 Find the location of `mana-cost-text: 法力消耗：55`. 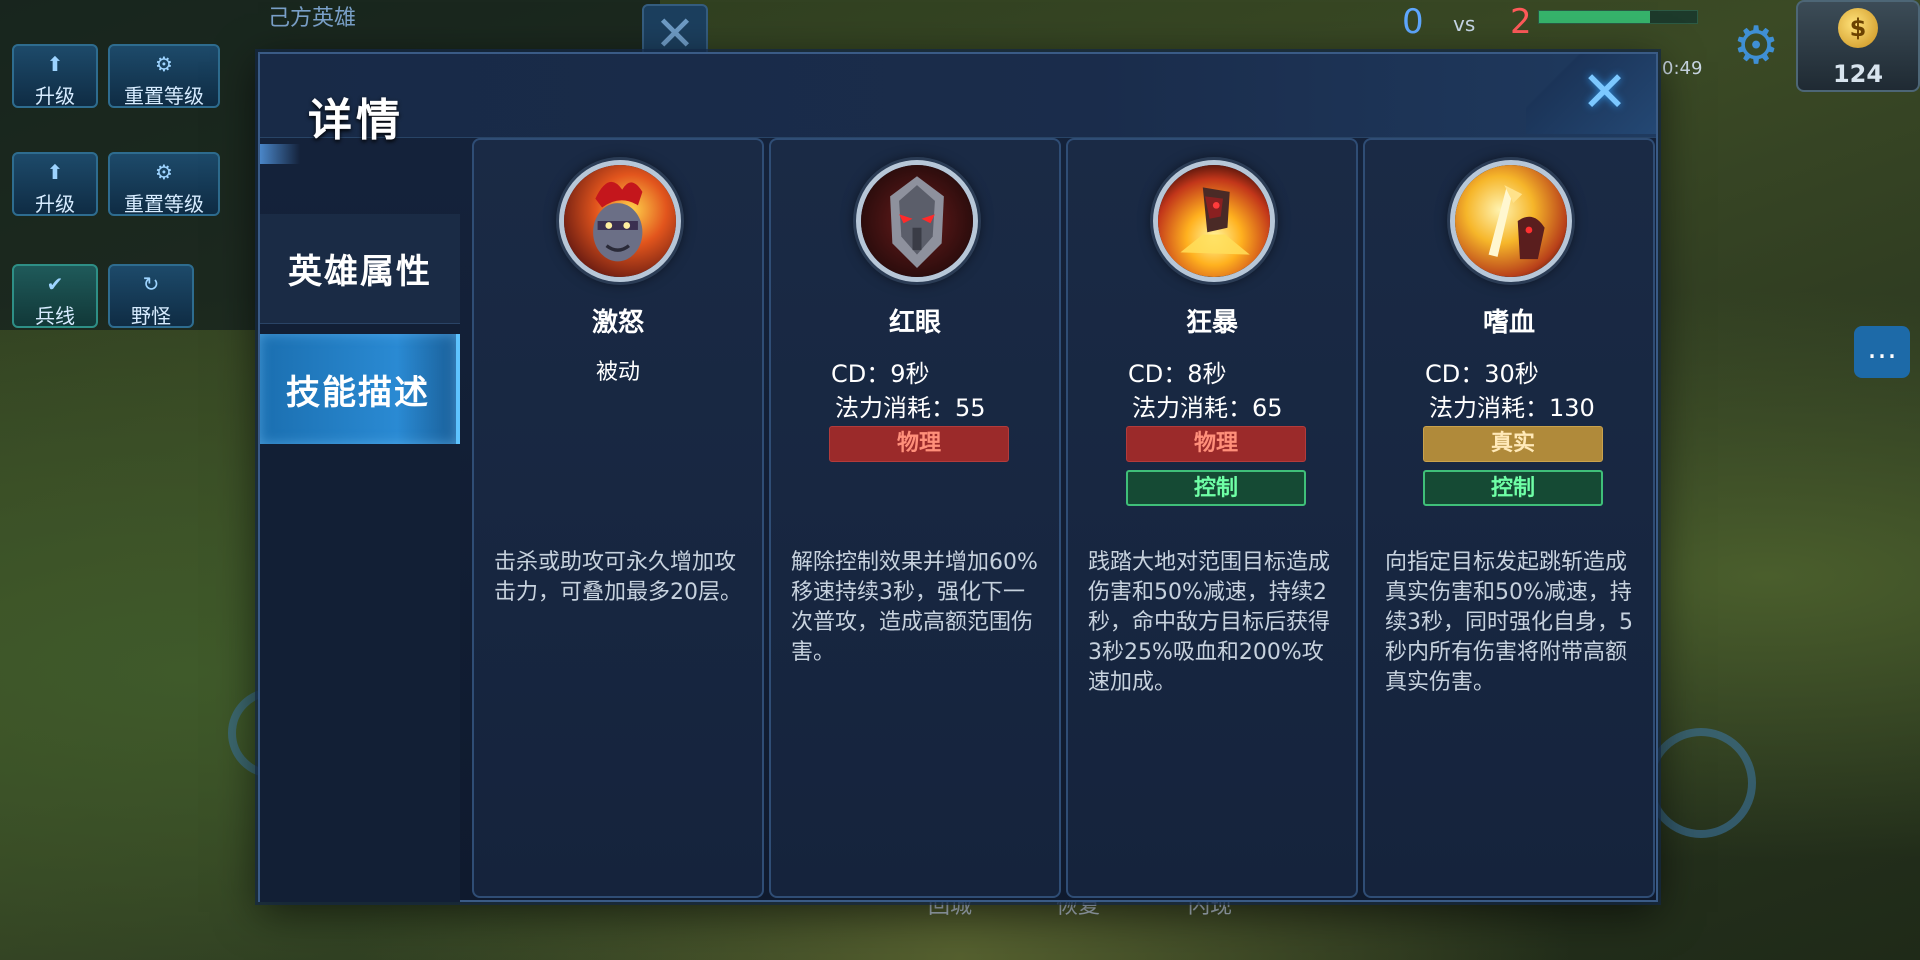

mana-cost-text: 法力消耗：55 is located at coordinates (910, 408).